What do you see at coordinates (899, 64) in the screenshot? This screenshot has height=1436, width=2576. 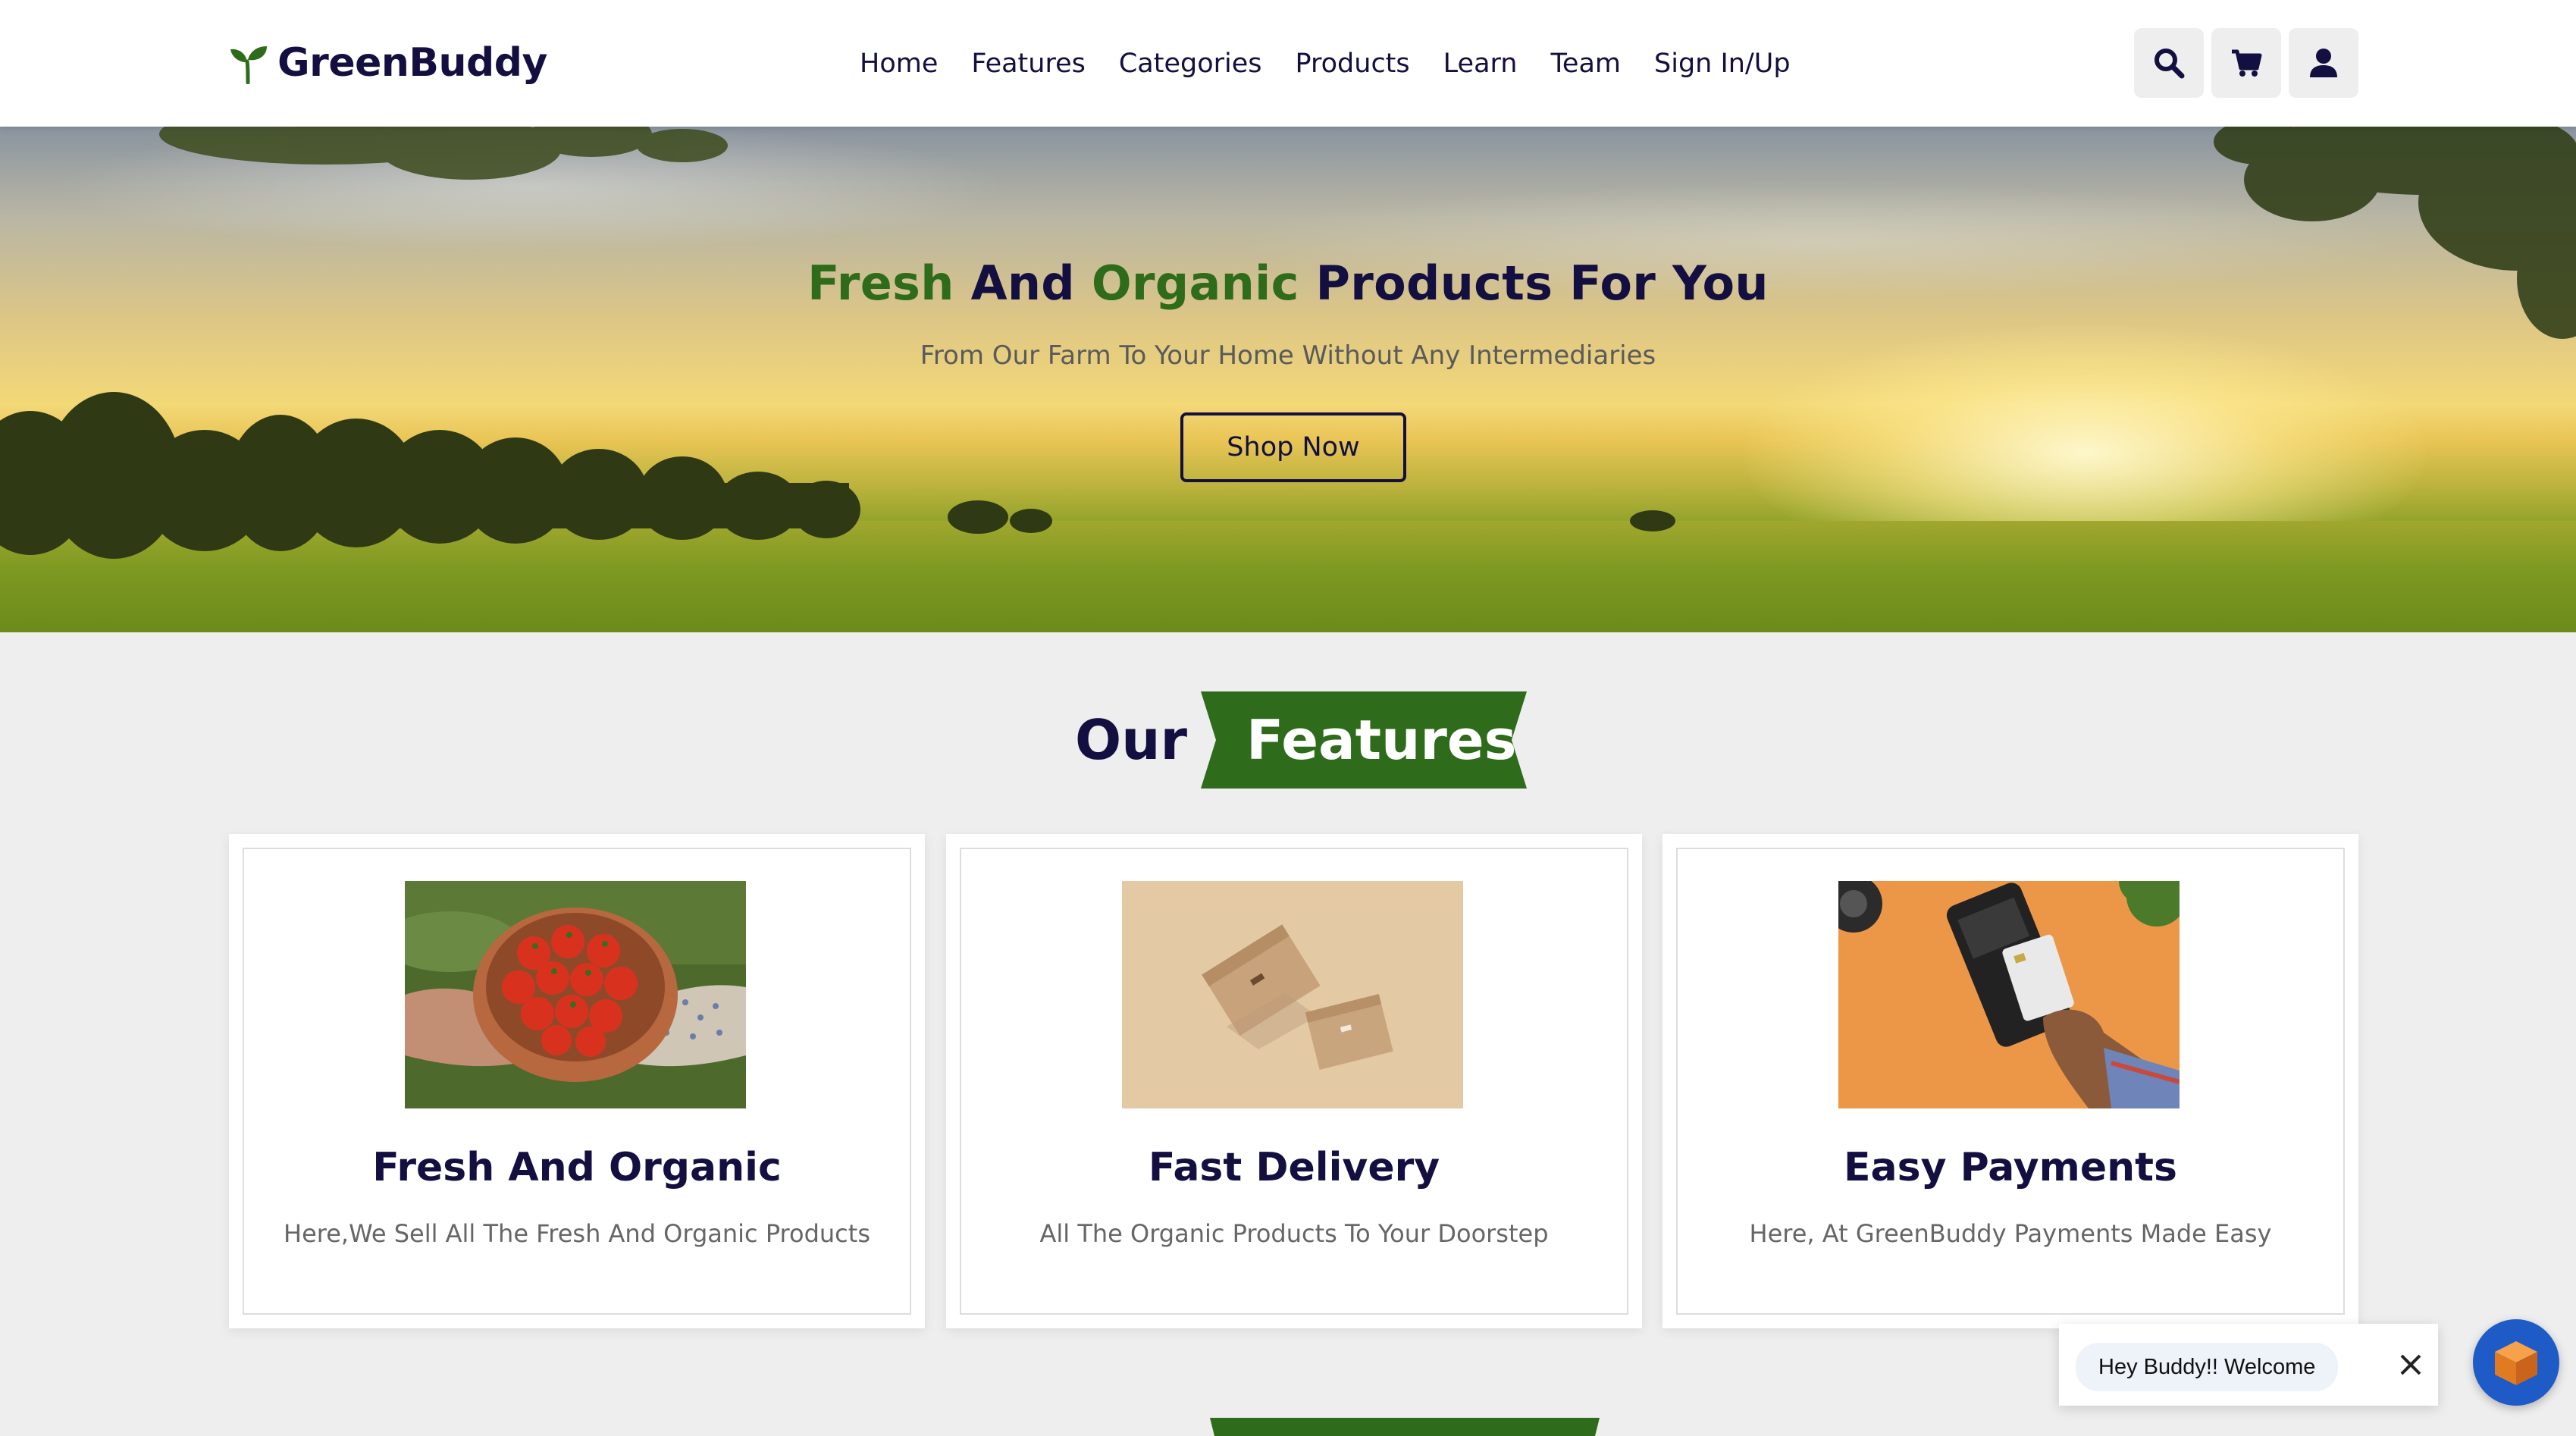 I see `nav-home: Home` at bounding box center [899, 64].